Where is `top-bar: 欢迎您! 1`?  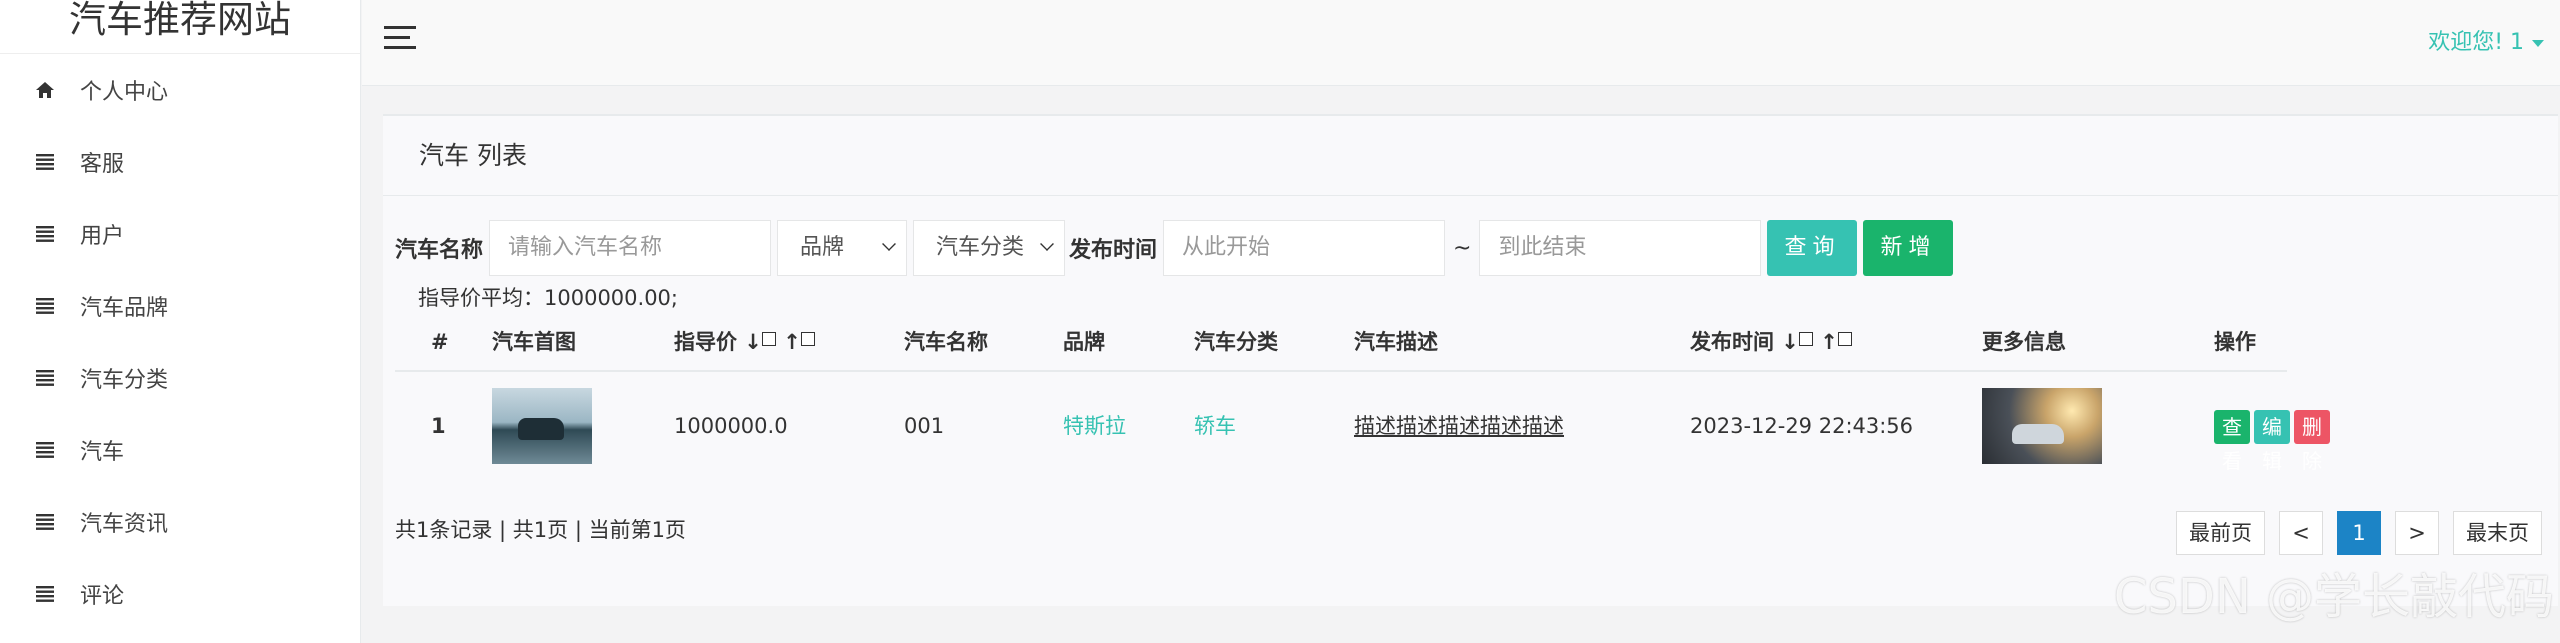
top-bar: 欢迎您! 1 is located at coordinates (1461, 43).